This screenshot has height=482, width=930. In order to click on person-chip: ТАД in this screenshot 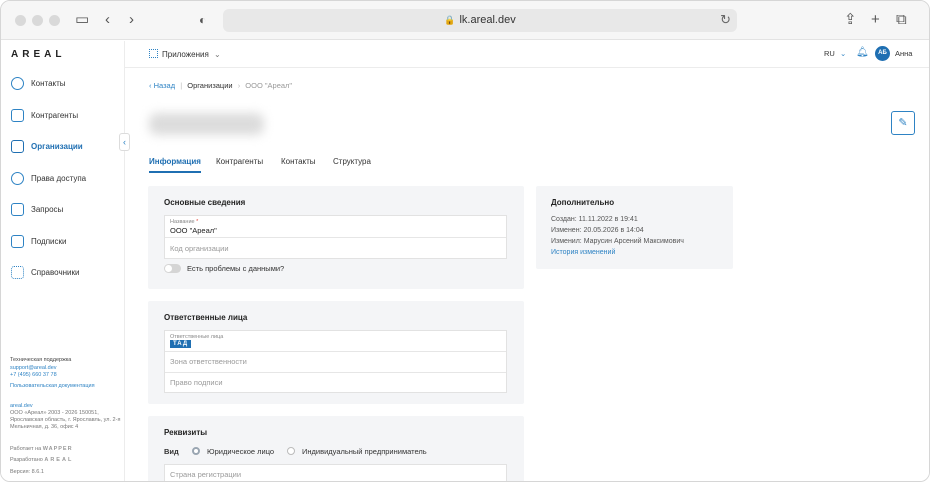, I will do `click(181, 344)`.